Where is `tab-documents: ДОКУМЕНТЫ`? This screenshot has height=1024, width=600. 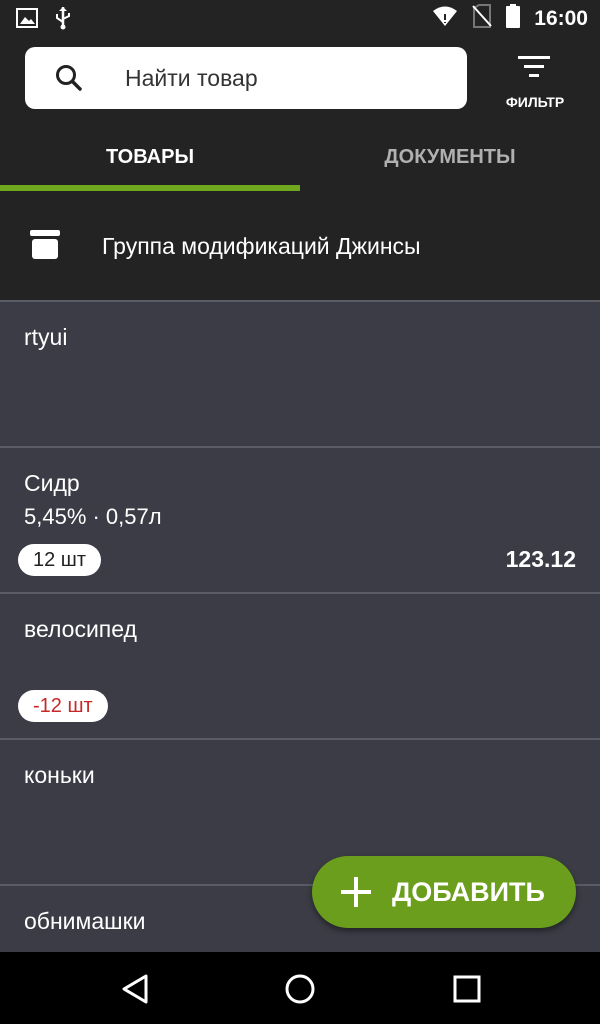
tab-documents: ДОКУМЕНТЫ is located at coordinates (450, 157).